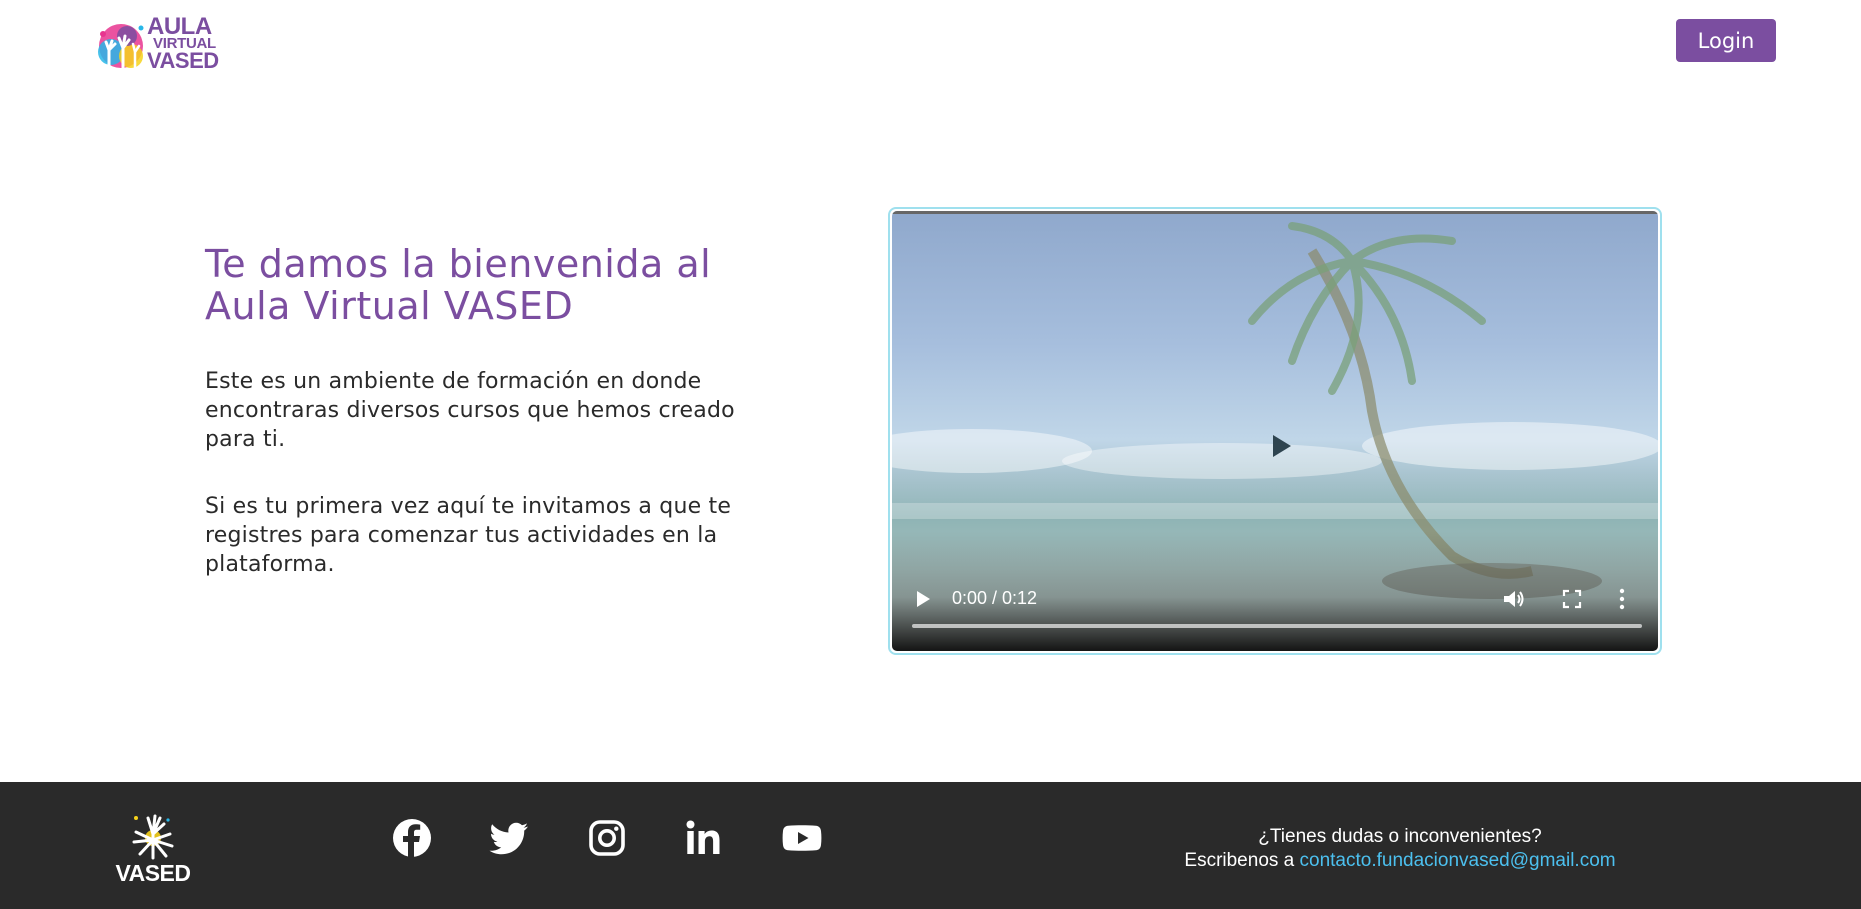  I want to click on play-icon, so click(923, 599).